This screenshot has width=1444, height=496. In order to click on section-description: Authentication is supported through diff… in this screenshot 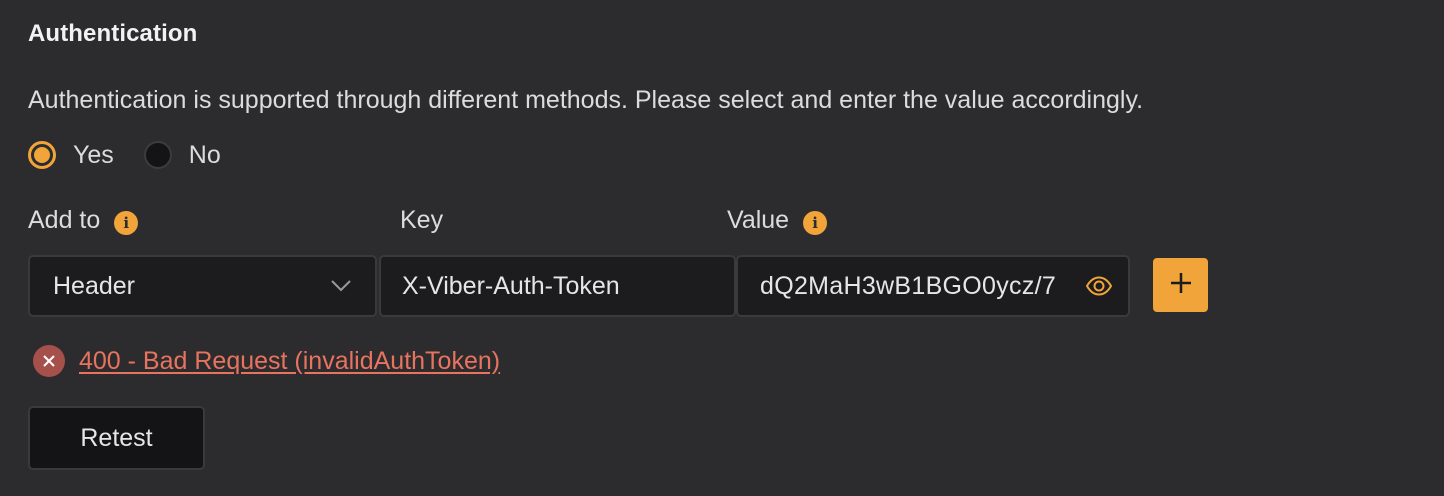, I will do `click(586, 100)`.